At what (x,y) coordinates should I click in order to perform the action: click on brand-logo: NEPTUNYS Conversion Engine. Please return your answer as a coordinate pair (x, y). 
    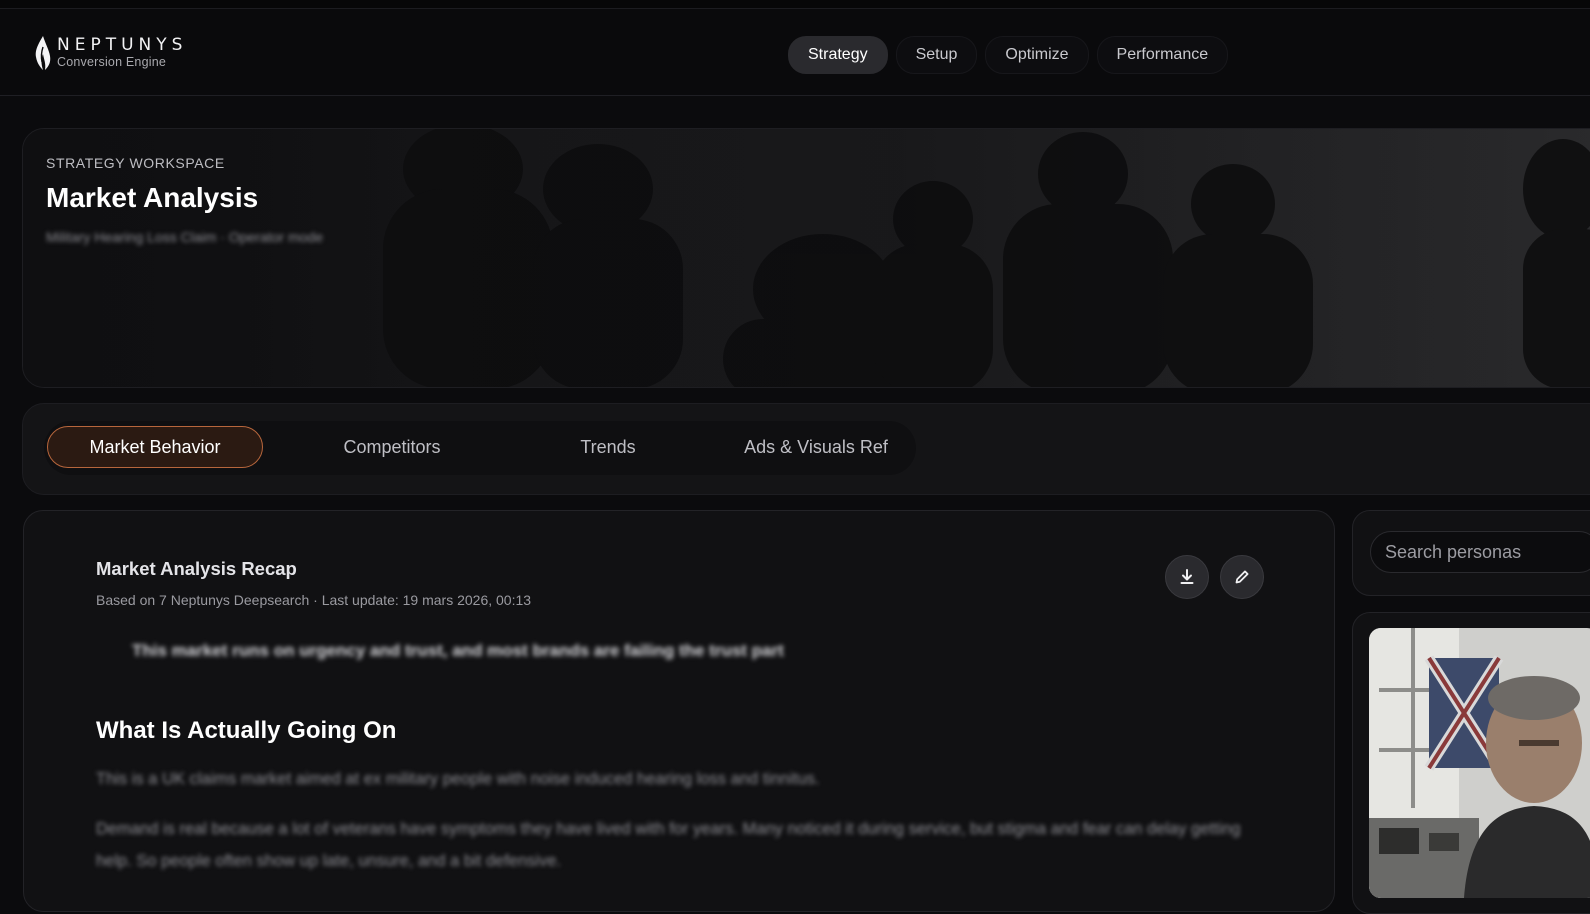
    Looking at the image, I should click on (143, 55).